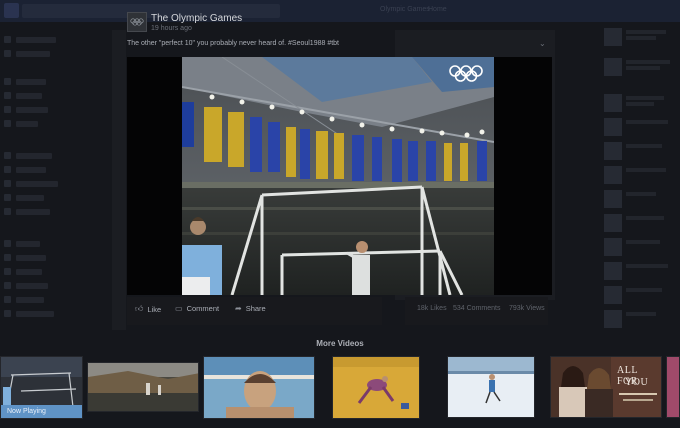 The width and height of the screenshot is (680, 428). What do you see at coordinates (340, 343) in the screenshot?
I see `more-videos-heading: More Videos` at bounding box center [340, 343].